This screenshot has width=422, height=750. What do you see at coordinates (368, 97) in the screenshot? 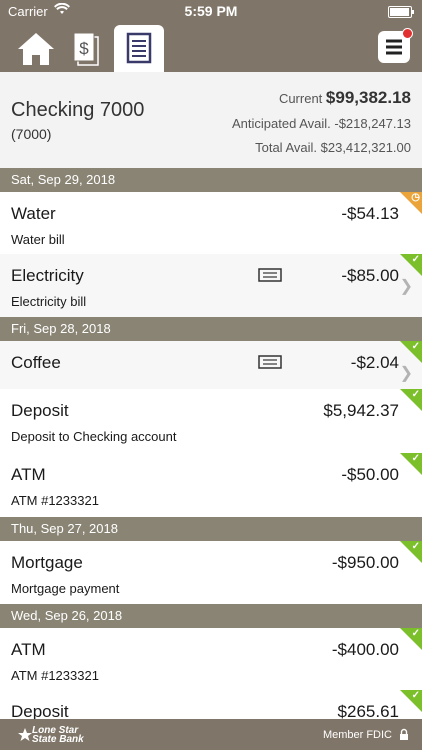
I see `current-balance-value: $99,382.18` at bounding box center [368, 97].